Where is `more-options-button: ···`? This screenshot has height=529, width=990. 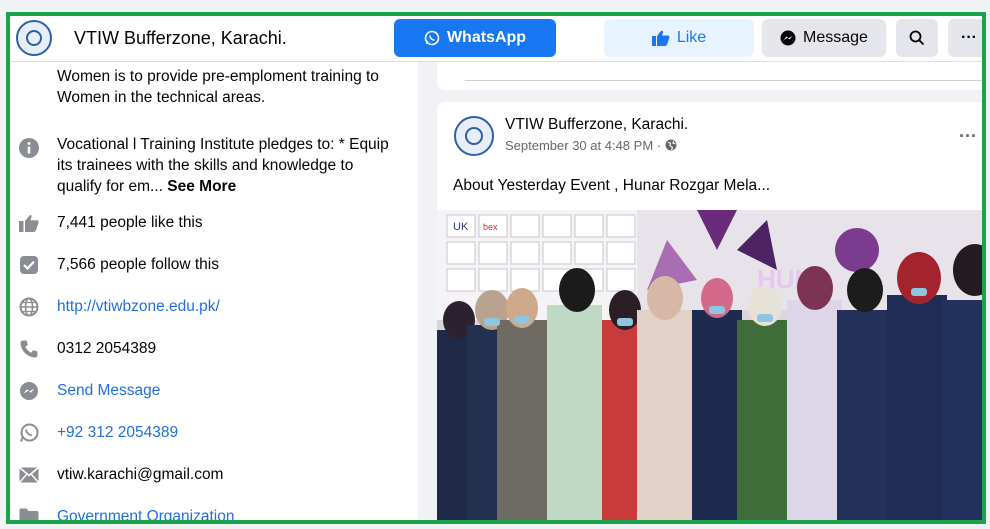 more-options-button: ··· is located at coordinates (965, 38).